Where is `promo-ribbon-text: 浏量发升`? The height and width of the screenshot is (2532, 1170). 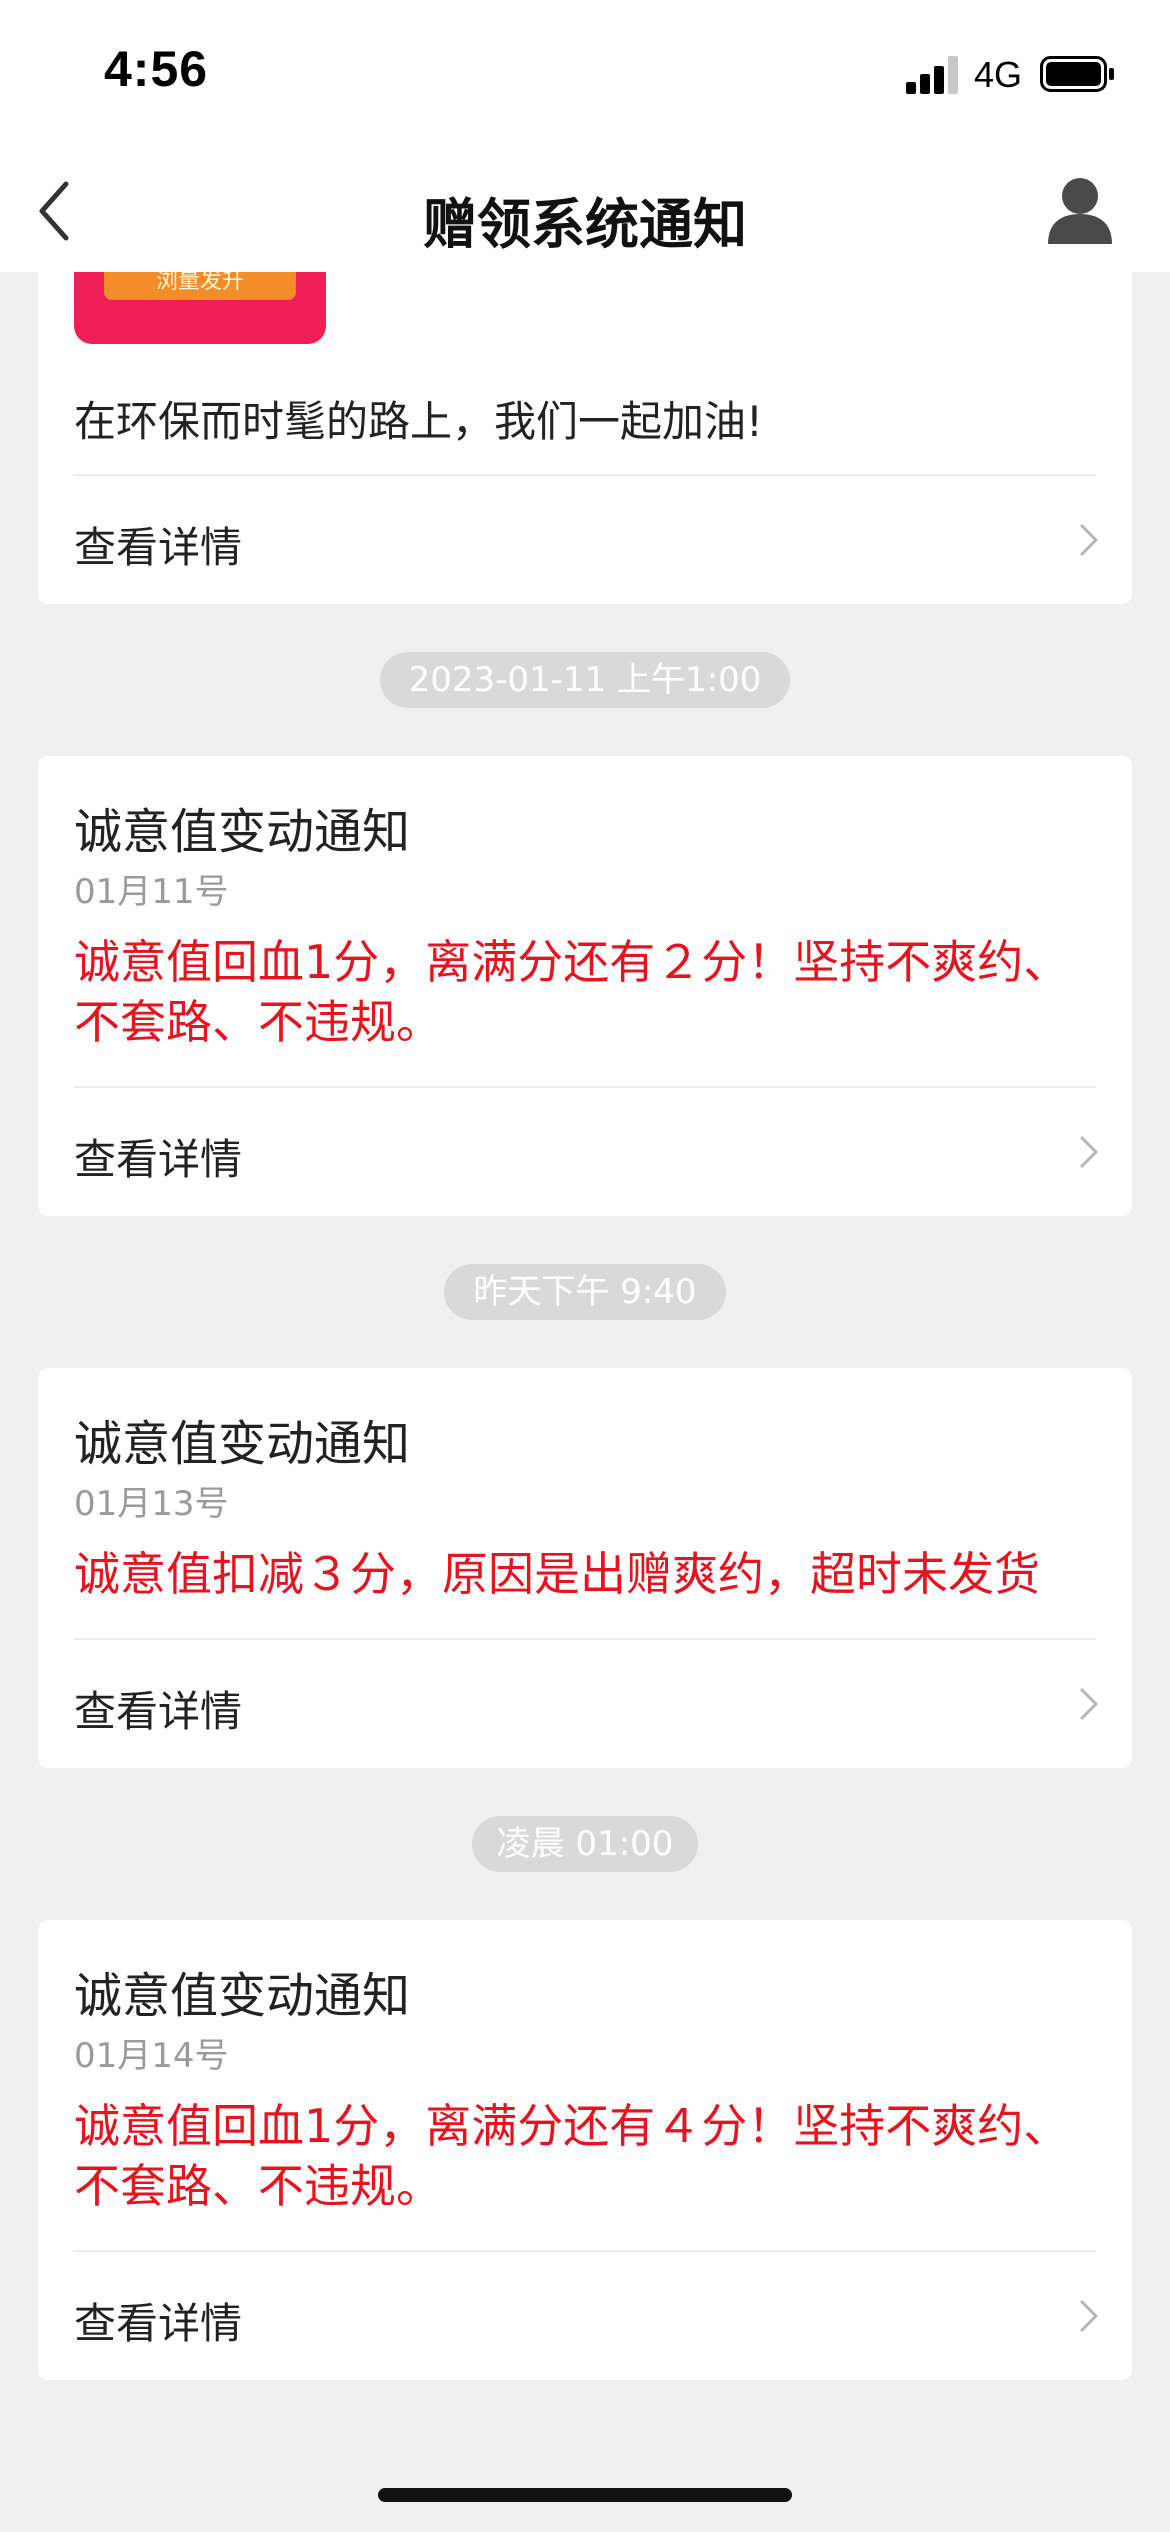
promo-ribbon-text: 浏量发升 is located at coordinates (199, 283).